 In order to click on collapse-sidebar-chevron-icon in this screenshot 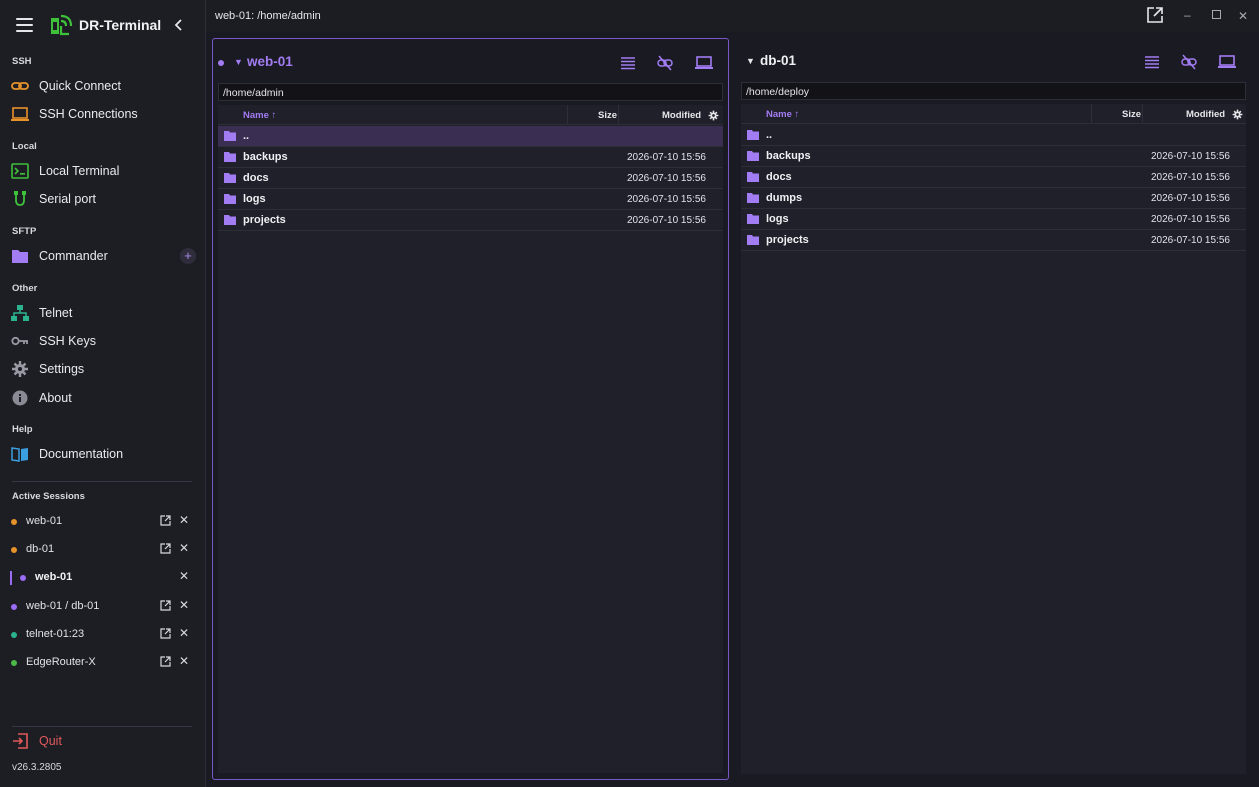, I will do `click(179, 25)`.